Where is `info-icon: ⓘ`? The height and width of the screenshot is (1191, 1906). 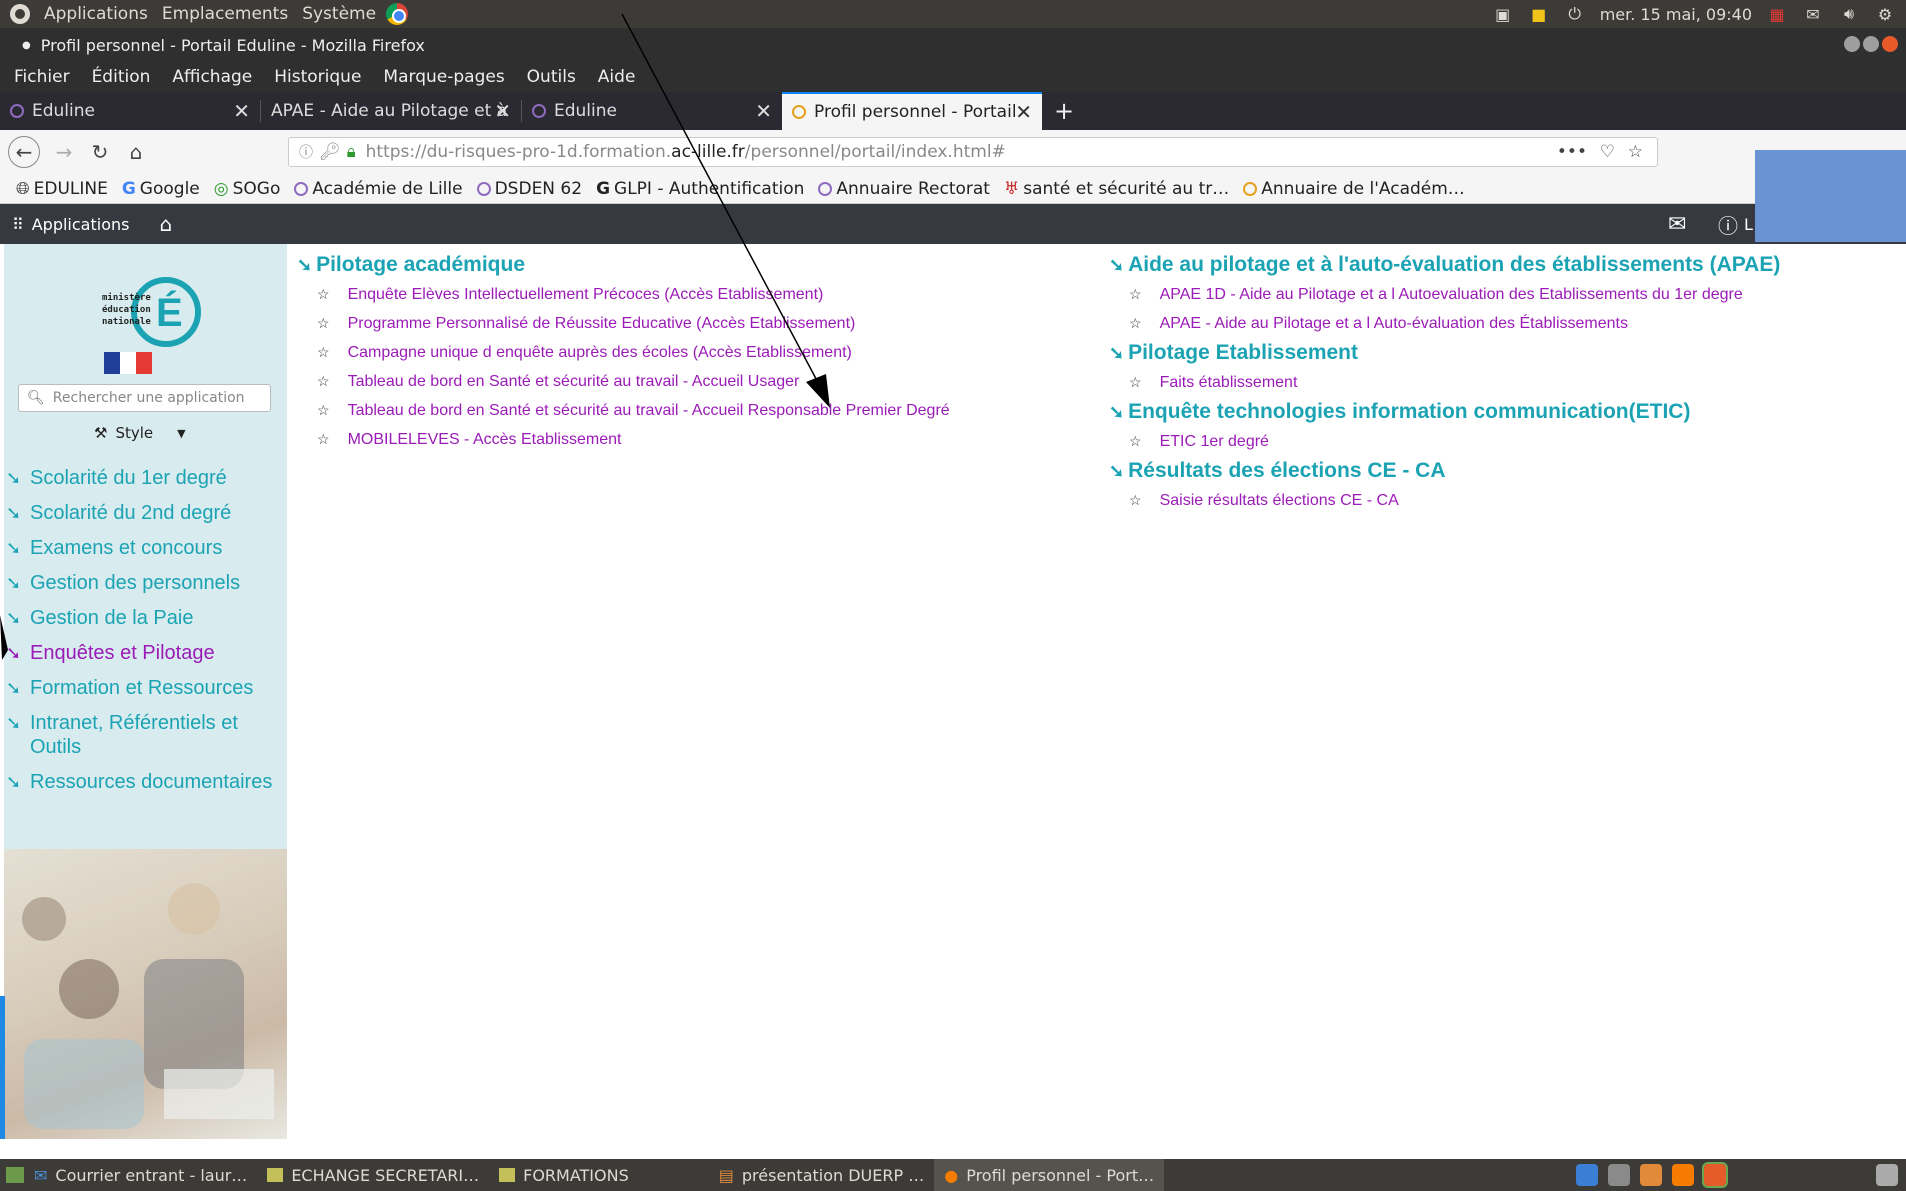
info-icon: ⓘ is located at coordinates (306, 152).